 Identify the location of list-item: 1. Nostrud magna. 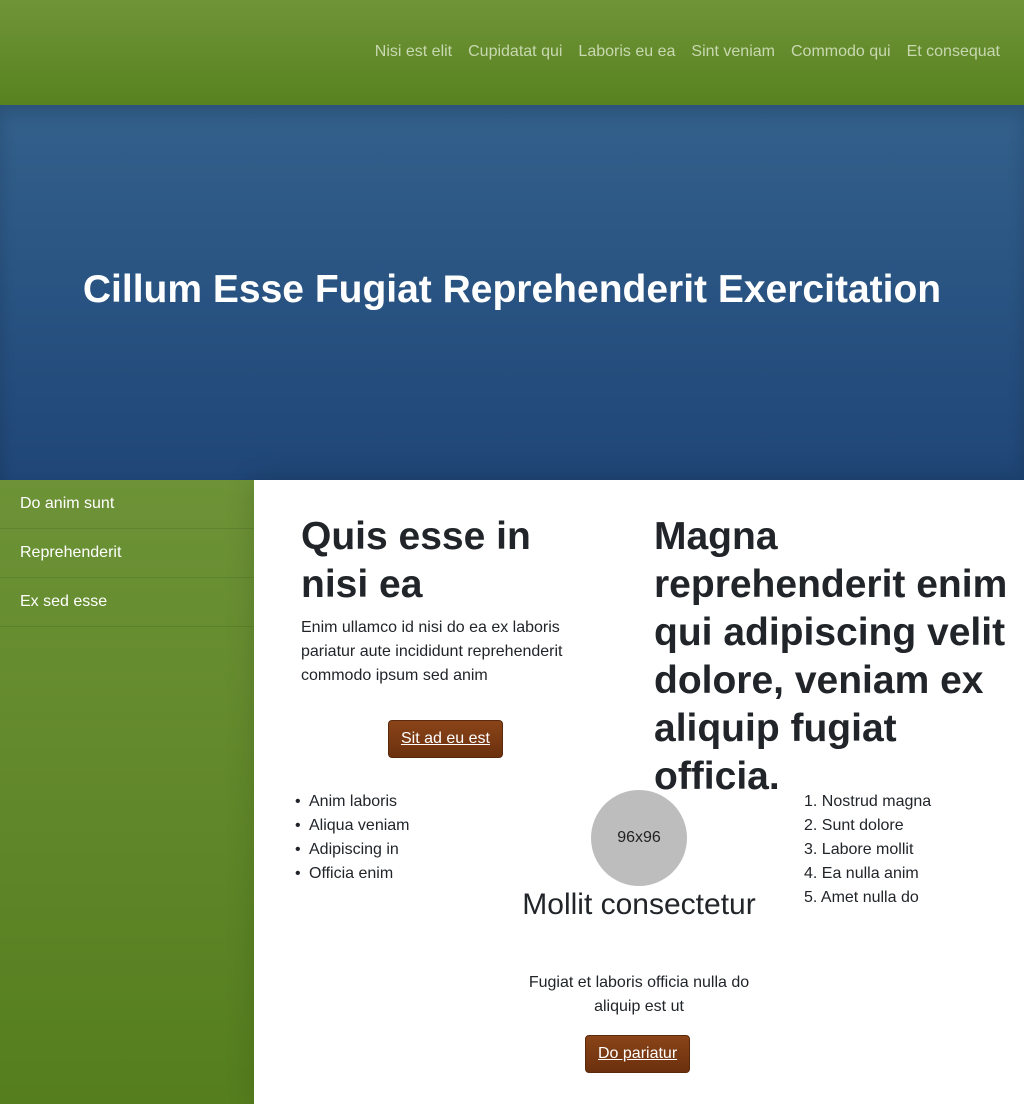
(868, 801).